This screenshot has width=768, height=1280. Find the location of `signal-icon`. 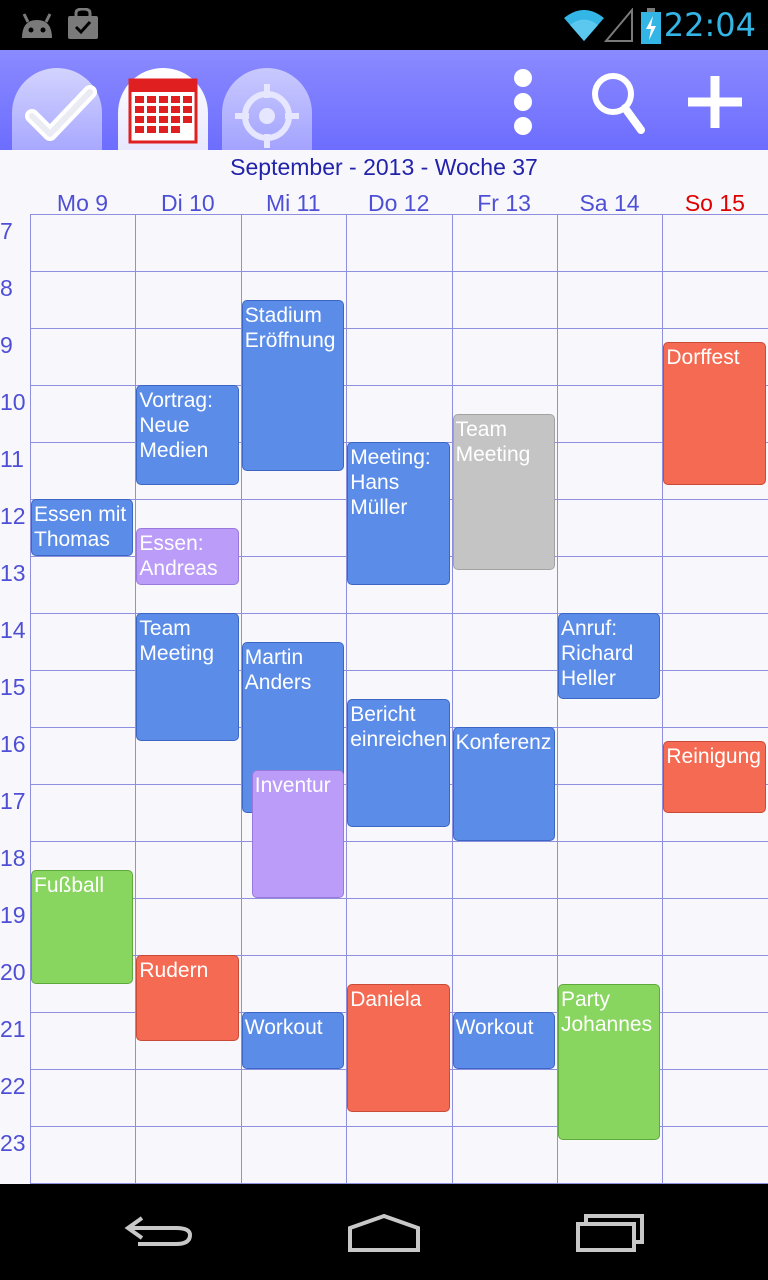

signal-icon is located at coordinates (618, 25).